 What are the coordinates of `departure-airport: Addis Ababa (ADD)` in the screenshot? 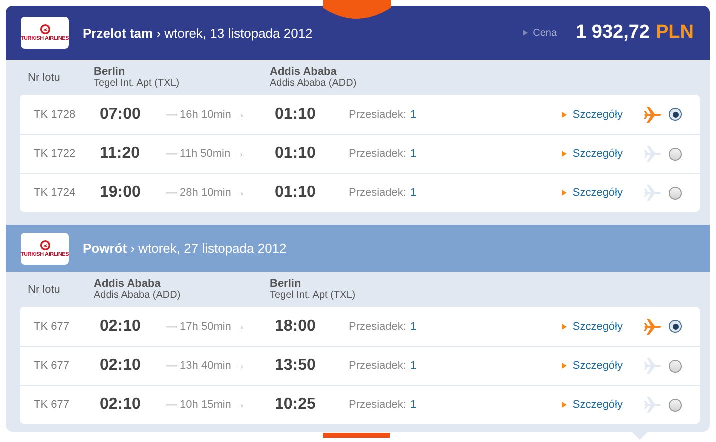 It's located at (138, 295).